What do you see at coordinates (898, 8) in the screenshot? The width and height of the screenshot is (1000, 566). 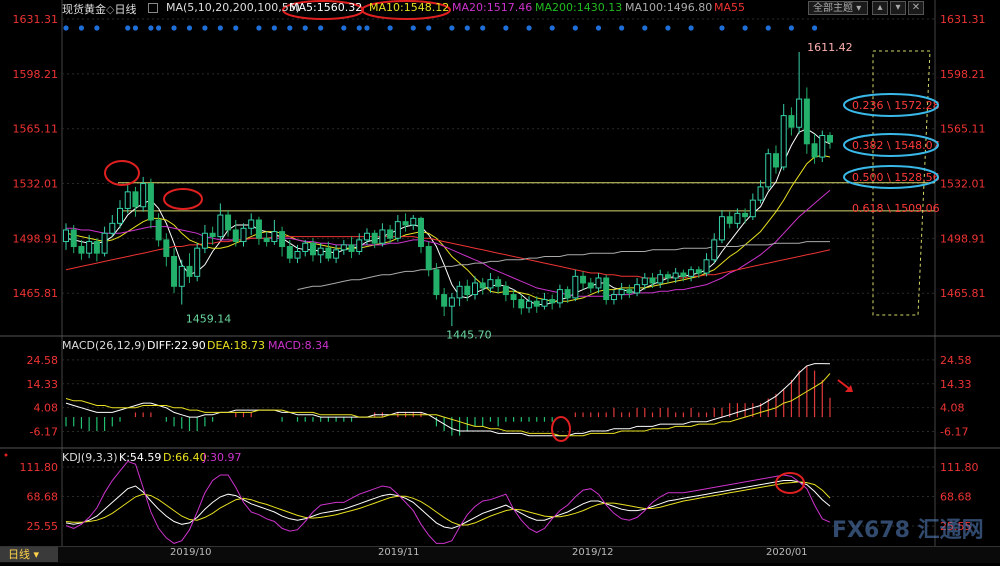 I see `down-icon: ▾` at bounding box center [898, 8].